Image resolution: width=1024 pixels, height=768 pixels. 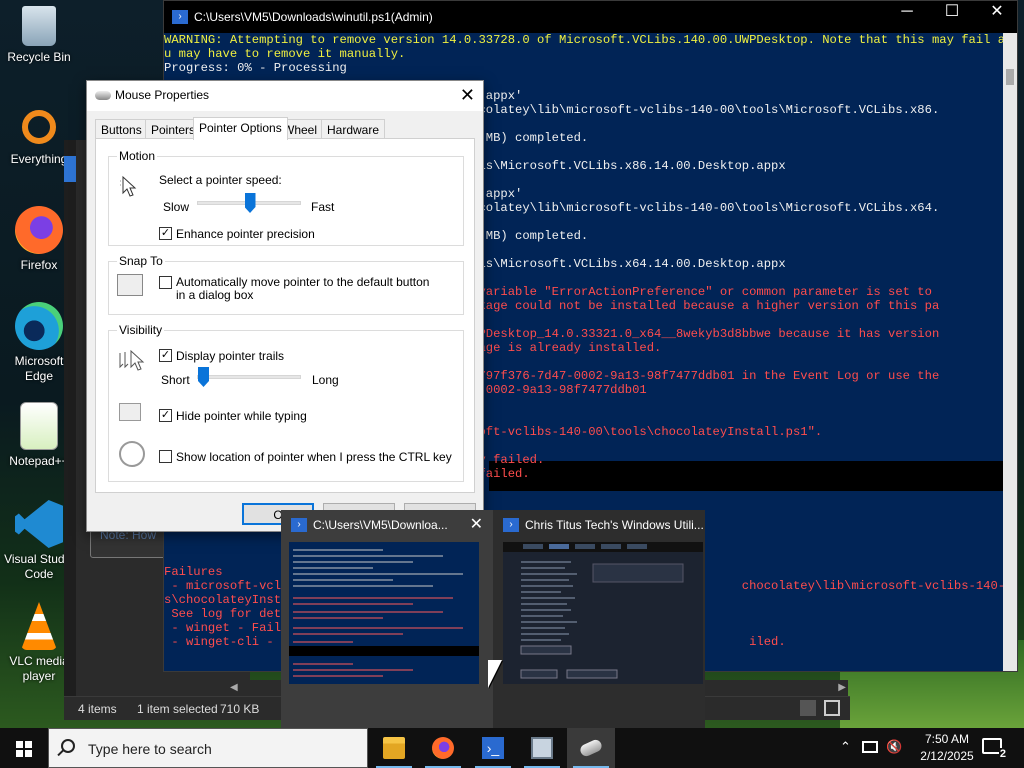 What do you see at coordinates (240, 128) in the screenshot?
I see `tab-pointer-options: Pointer Options` at bounding box center [240, 128].